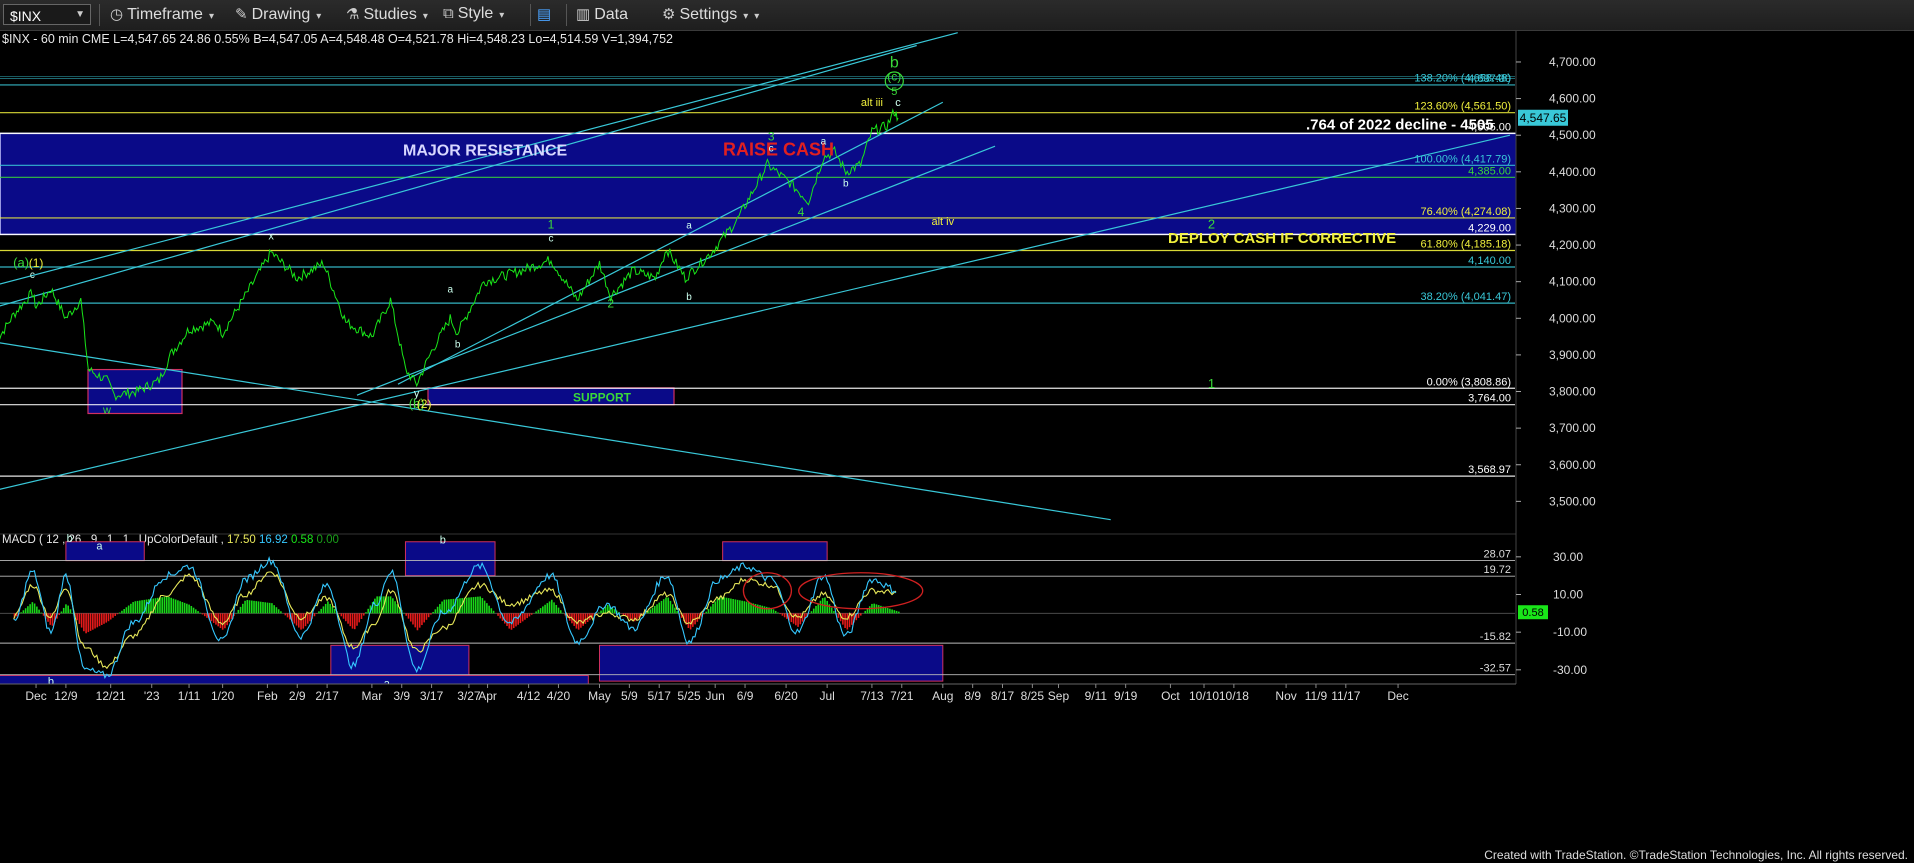 The width and height of the screenshot is (1914, 863). Describe the element at coordinates (271, 237) in the screenshot. I see `wave-label: x` at that location.